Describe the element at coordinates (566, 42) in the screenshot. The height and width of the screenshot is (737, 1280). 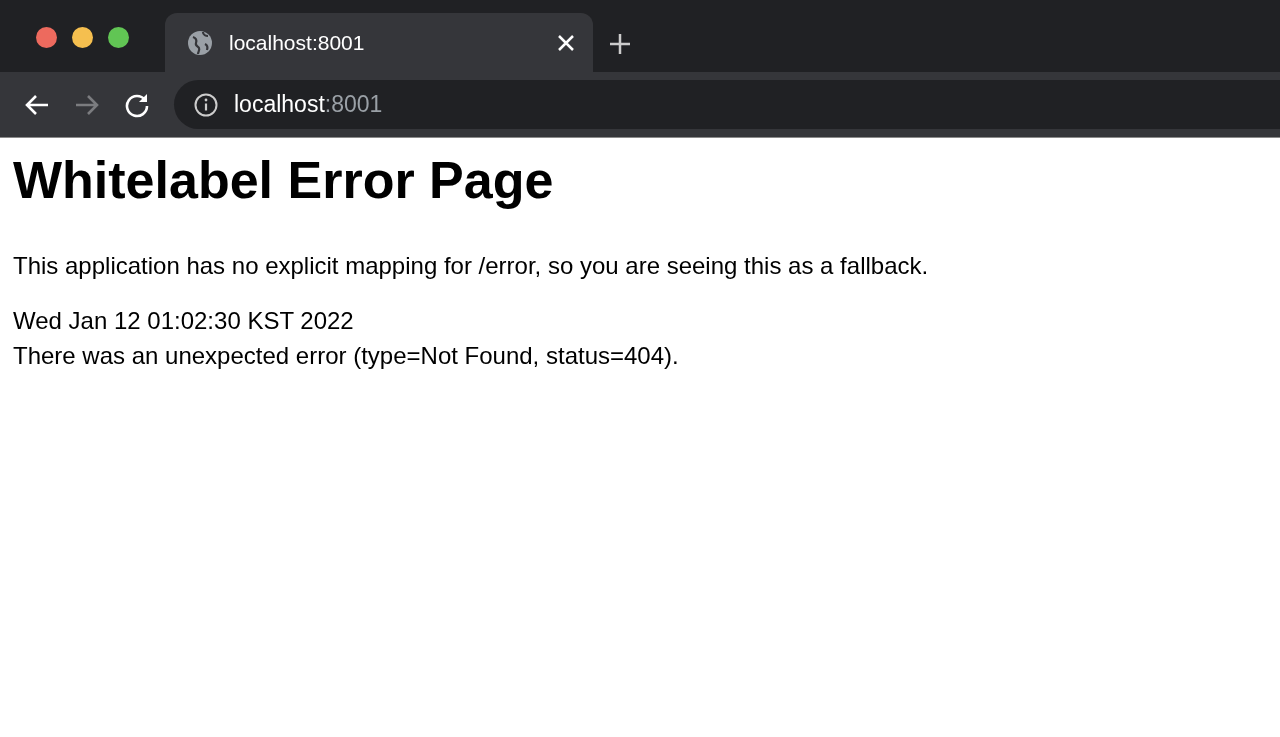
I see `close-tab-button` at that location.